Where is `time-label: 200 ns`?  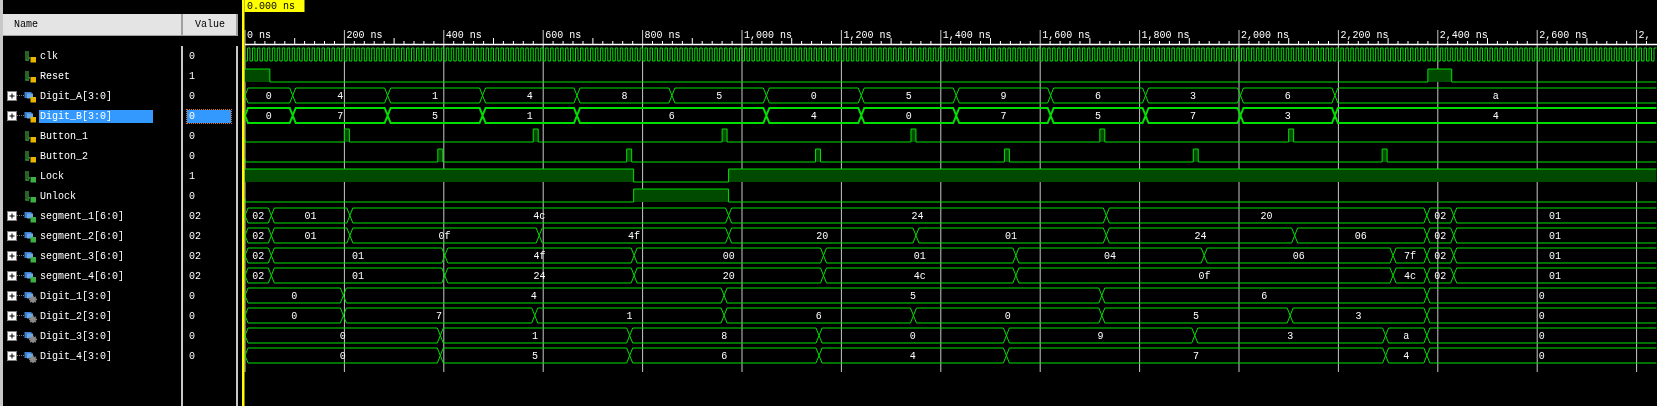
time-label: 200 ns is located at coordinates (364, 35).